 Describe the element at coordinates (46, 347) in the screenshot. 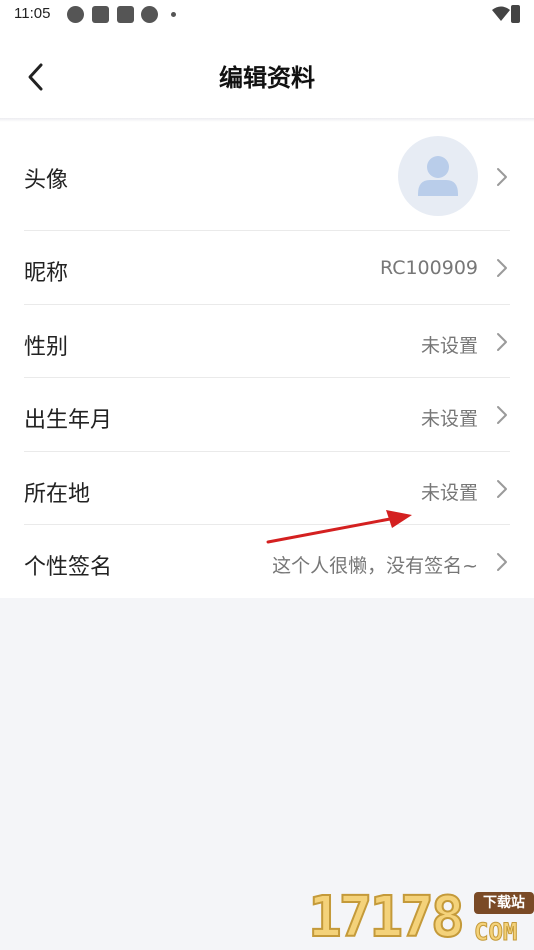

I see `row-label: 性别` at that location.